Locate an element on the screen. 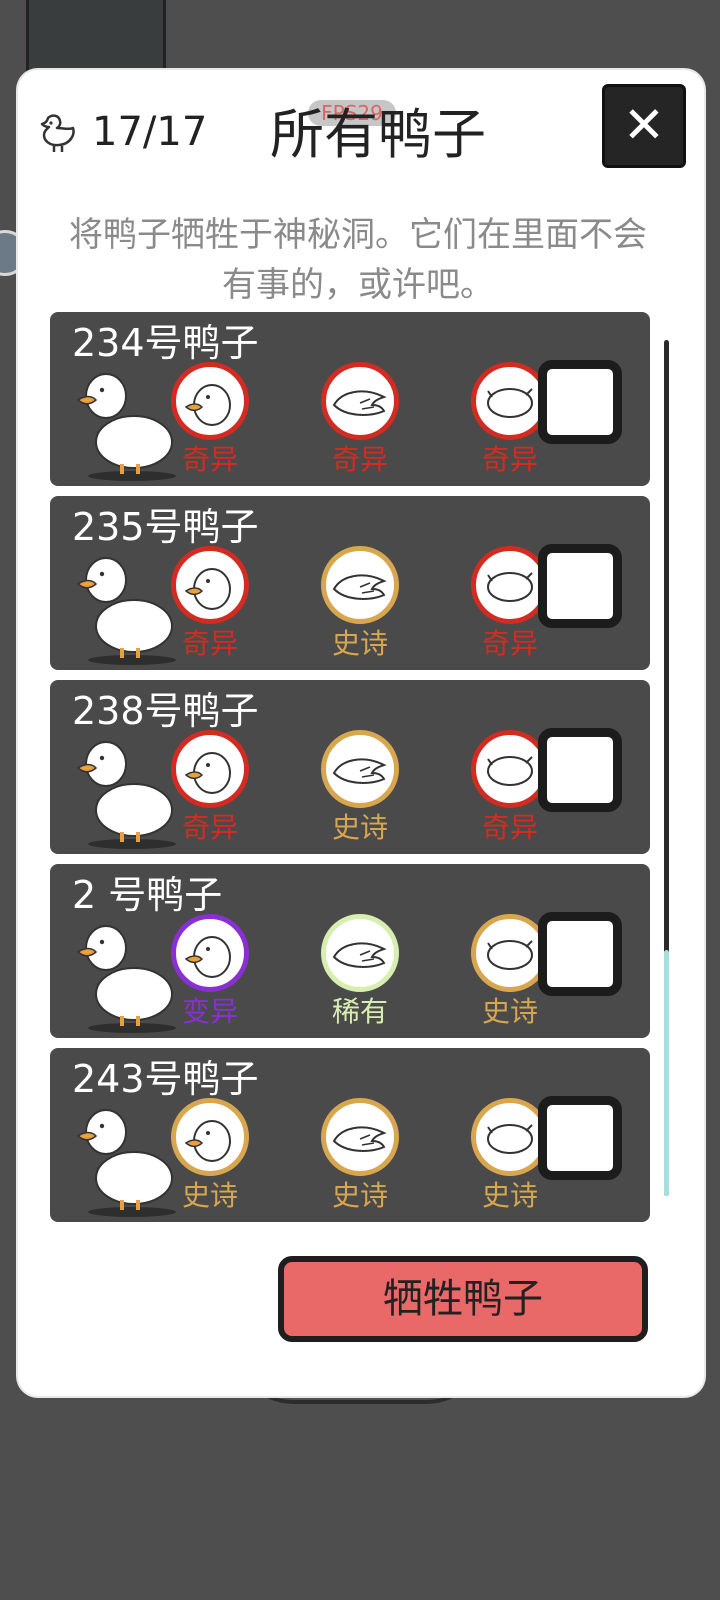 The image size is (720, 1600). trait-head: 变异 is located at coordinates (210, 972).